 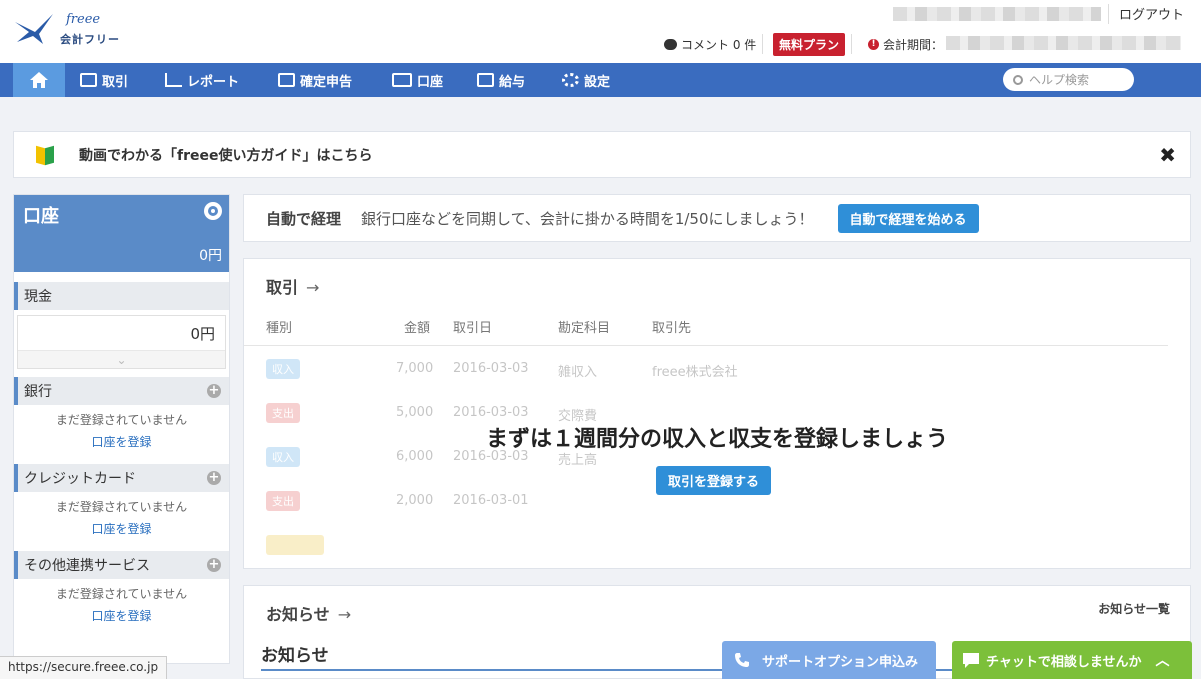 I want to click on column-header: 取引先, so click(x=672, y=328).